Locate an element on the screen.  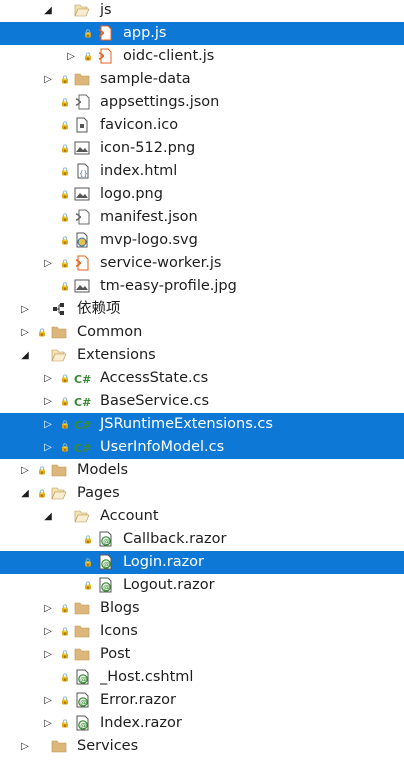
tree-item-label: service-worker.js is located at coordinates (161, 263).